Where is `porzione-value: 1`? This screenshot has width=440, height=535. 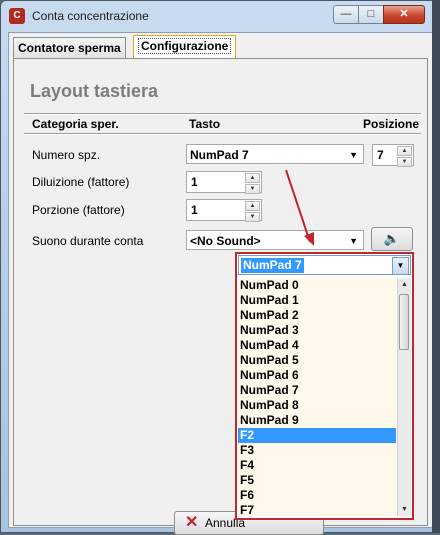 porzione-value: 1 is located at coordinates (194, 210).